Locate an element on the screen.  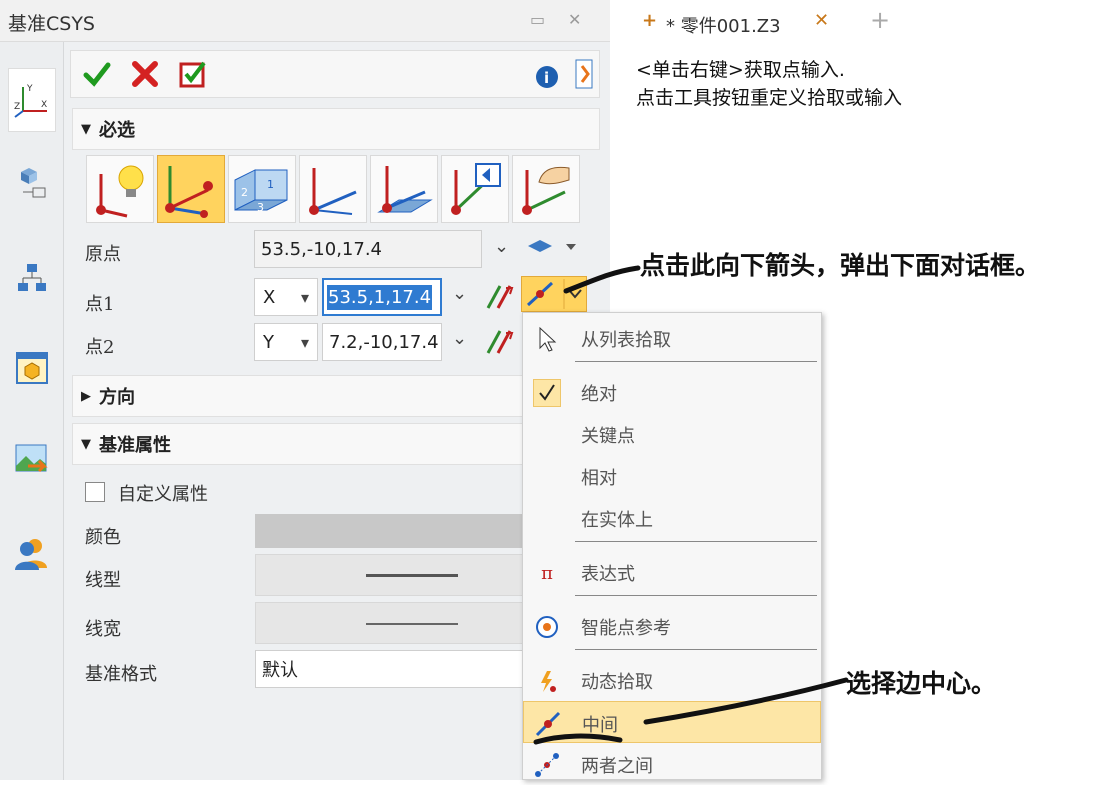
annotation-click-arrow: 点击此向下箭头，弹出下面对话框。 is located at coordinates (840, 265).